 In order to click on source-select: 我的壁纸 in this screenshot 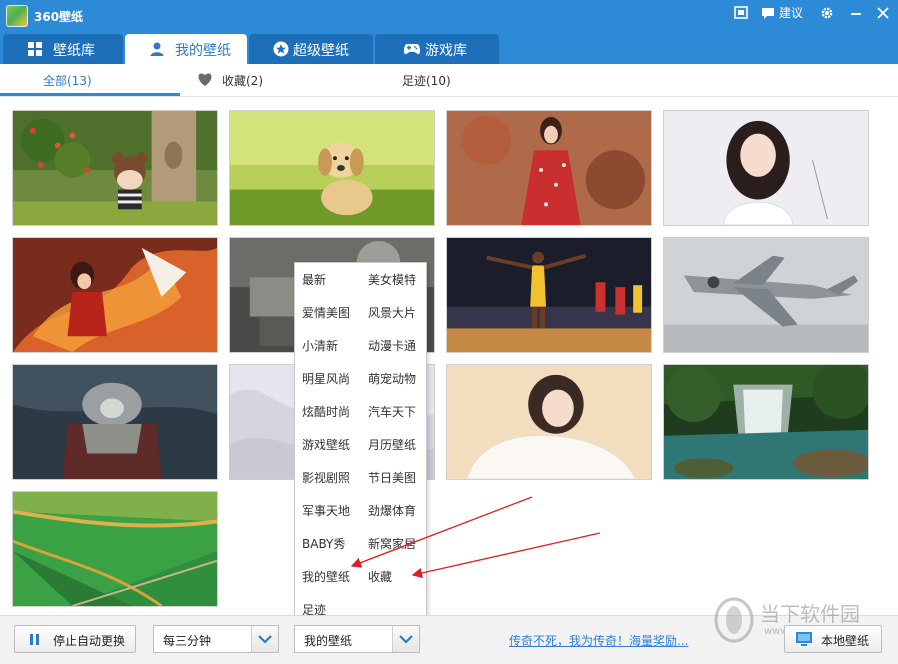, I will do `click(357, 639)`.